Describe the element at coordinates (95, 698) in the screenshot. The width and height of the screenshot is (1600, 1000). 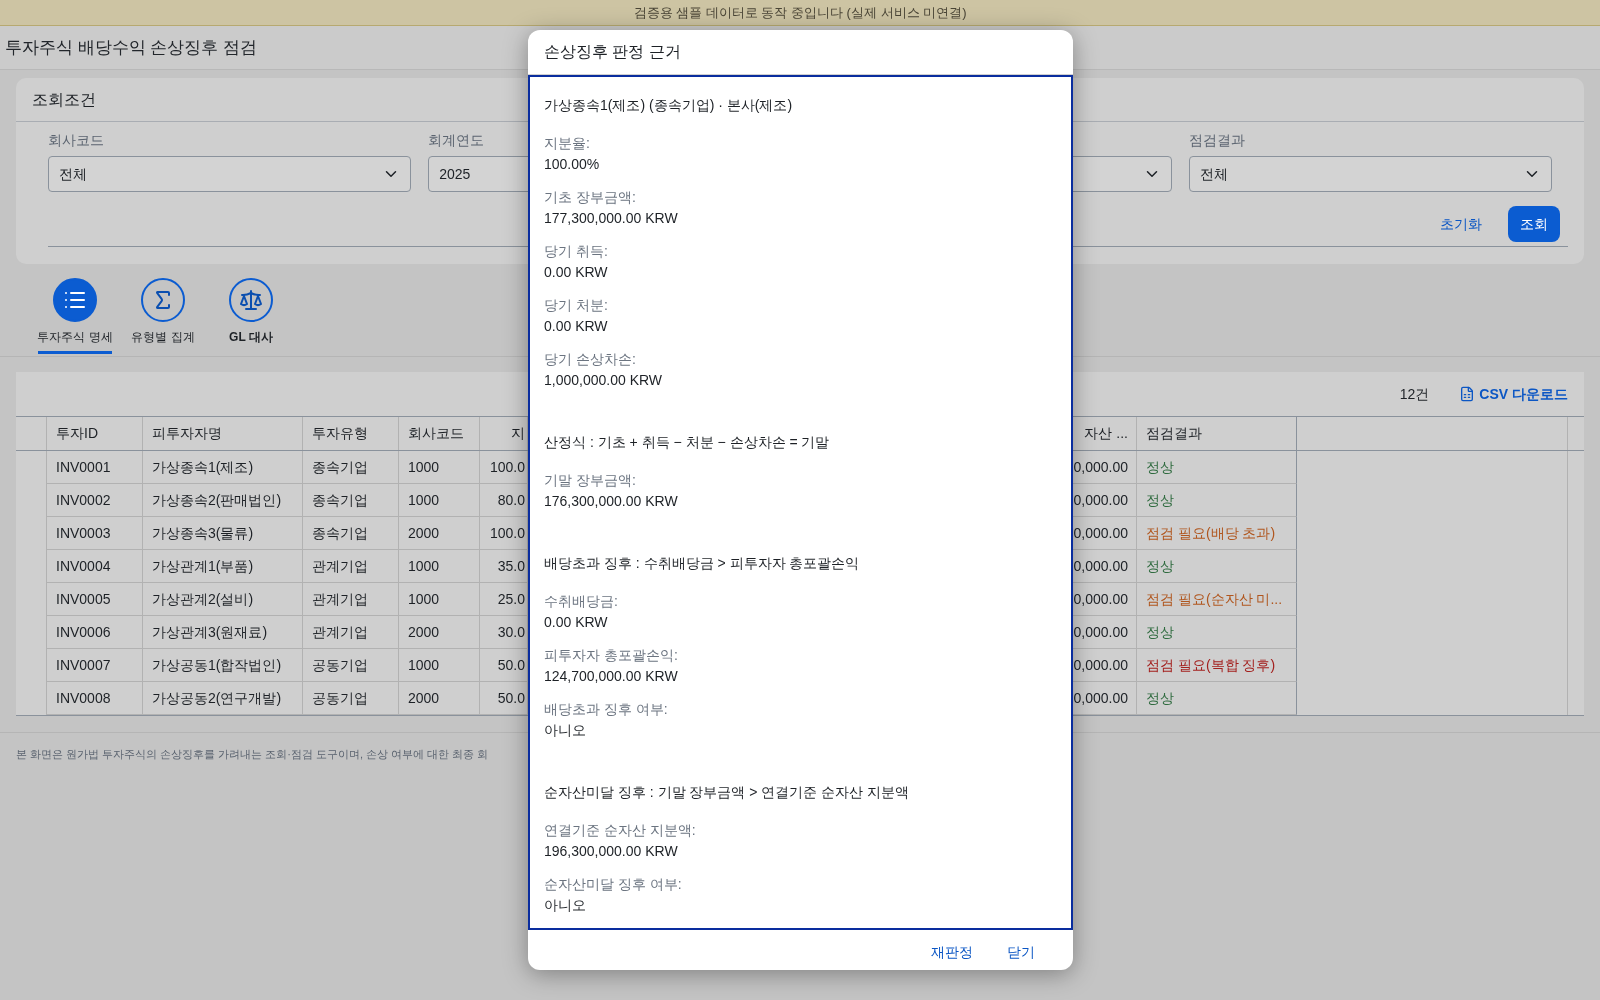
I see `table-cell: INV0008` at that location.